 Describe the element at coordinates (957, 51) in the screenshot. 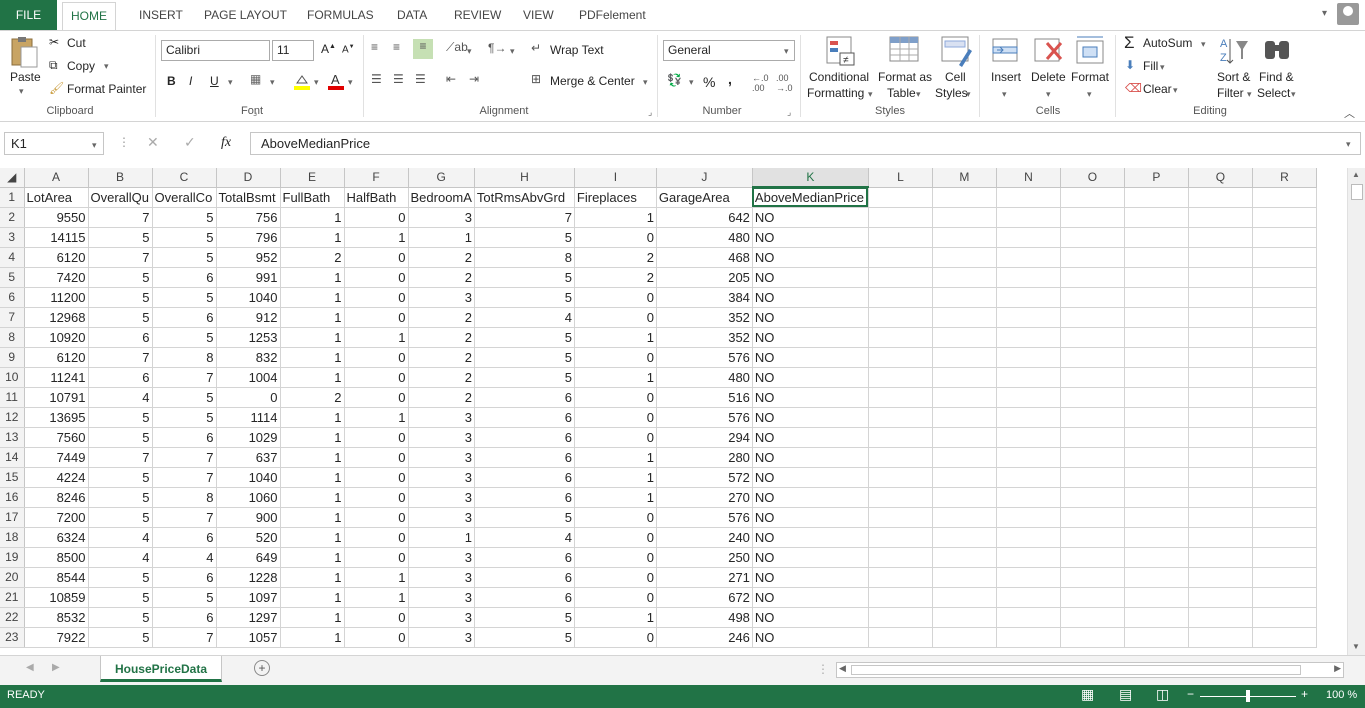

I see `cell-styles-icon` at that location.